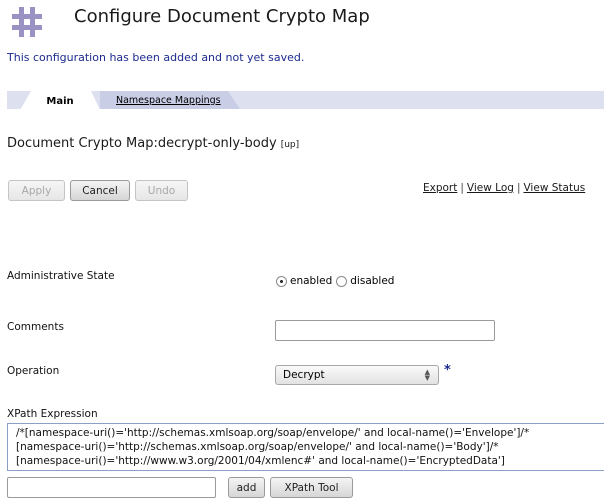  Describe the element at coordinates (35, 327) in the screenshot. I see `comments-label: Comments` at that location.